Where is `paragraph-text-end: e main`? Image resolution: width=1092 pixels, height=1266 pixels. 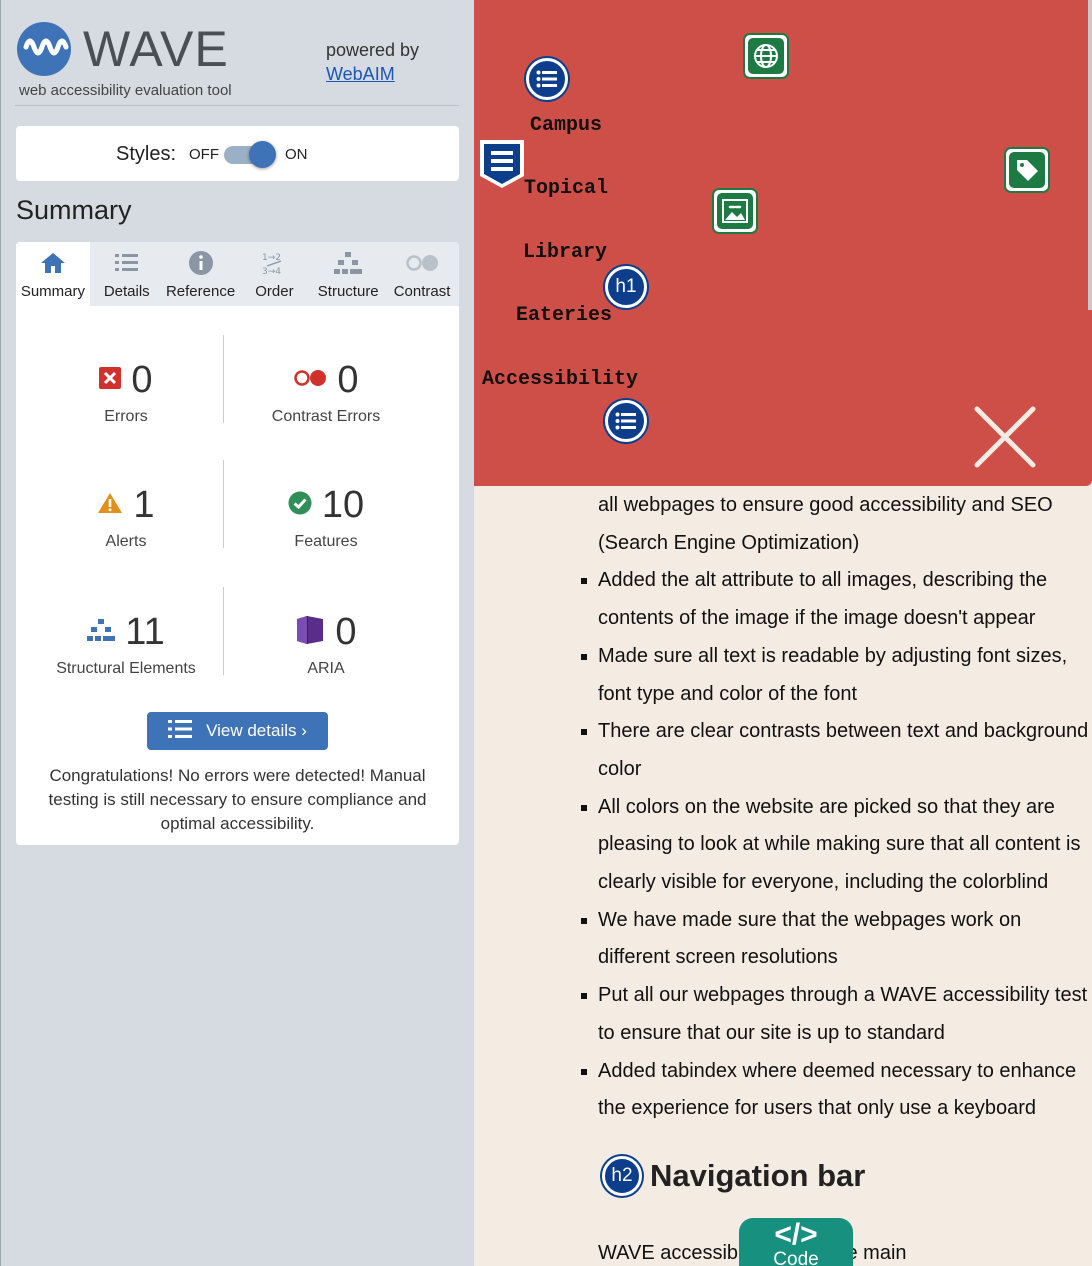
paragraph-text-end: e main is located at coordinates (876, 1253).